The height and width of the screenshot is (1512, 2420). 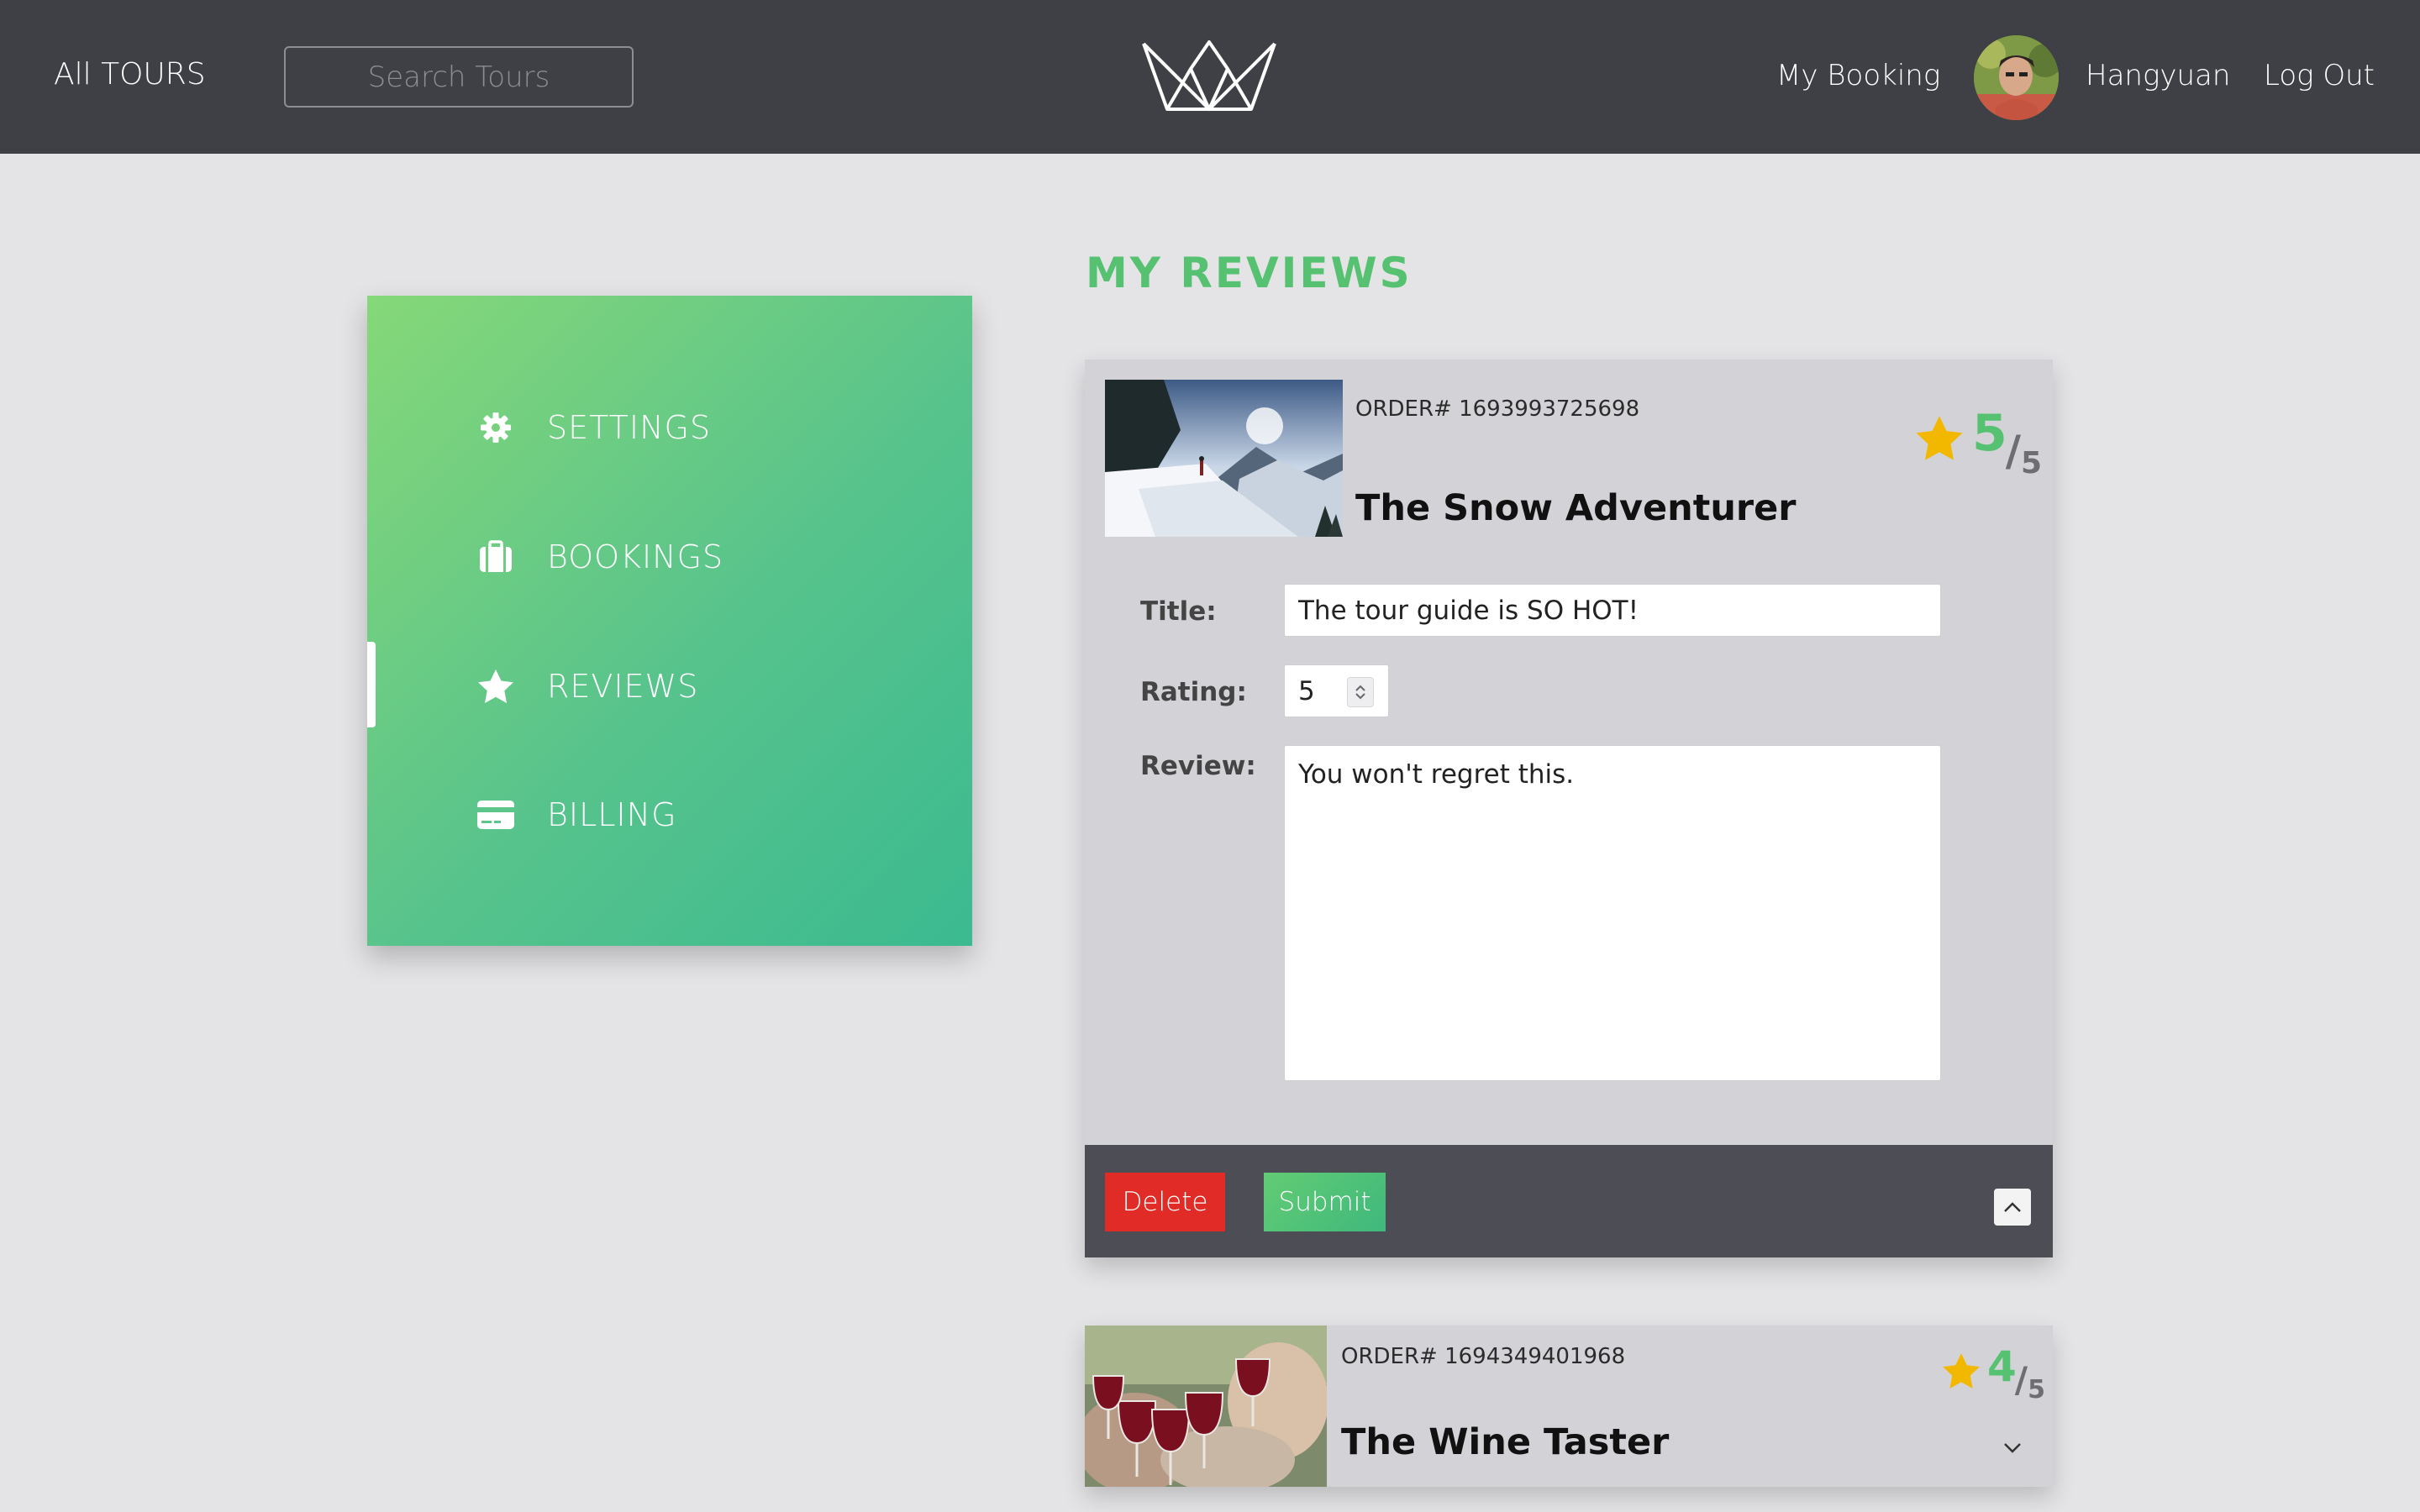 I want to click on sidebar-item-reviews: REVIEWS, so click(x=694, y=686).